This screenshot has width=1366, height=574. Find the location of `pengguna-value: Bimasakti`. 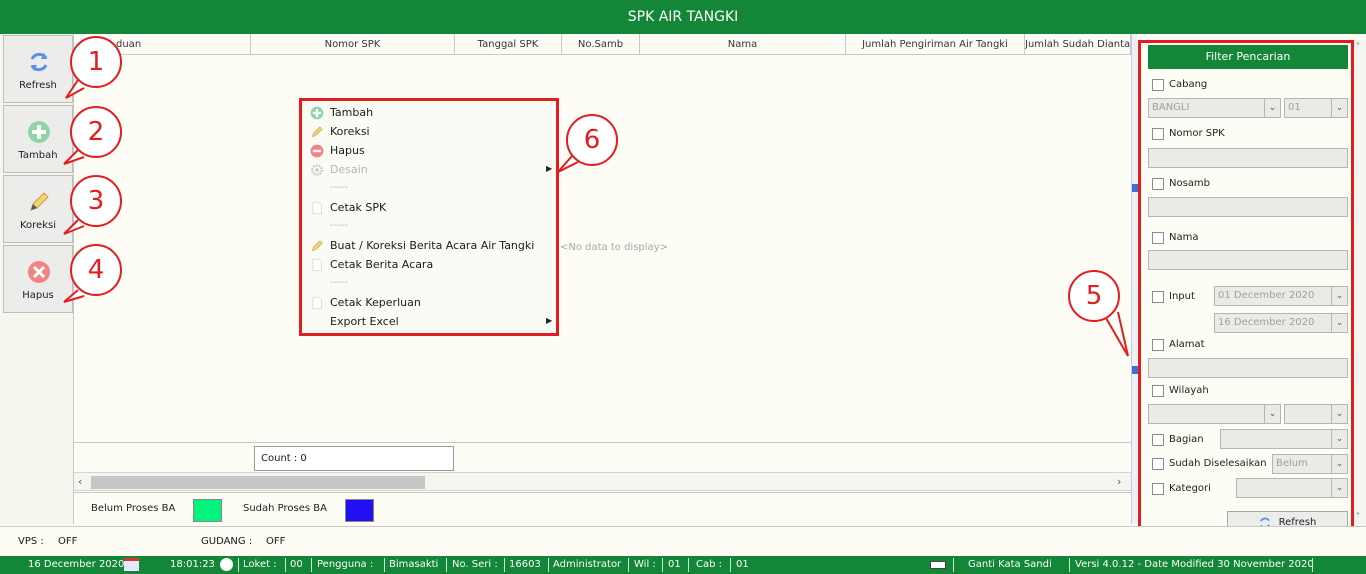

pengguna-value: Bimasakti is located at coordinates (414, 564).